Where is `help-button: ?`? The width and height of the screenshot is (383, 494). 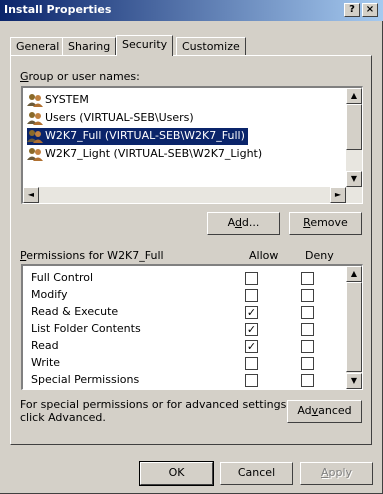
help-button: ? is located at coordinates (352, 10).